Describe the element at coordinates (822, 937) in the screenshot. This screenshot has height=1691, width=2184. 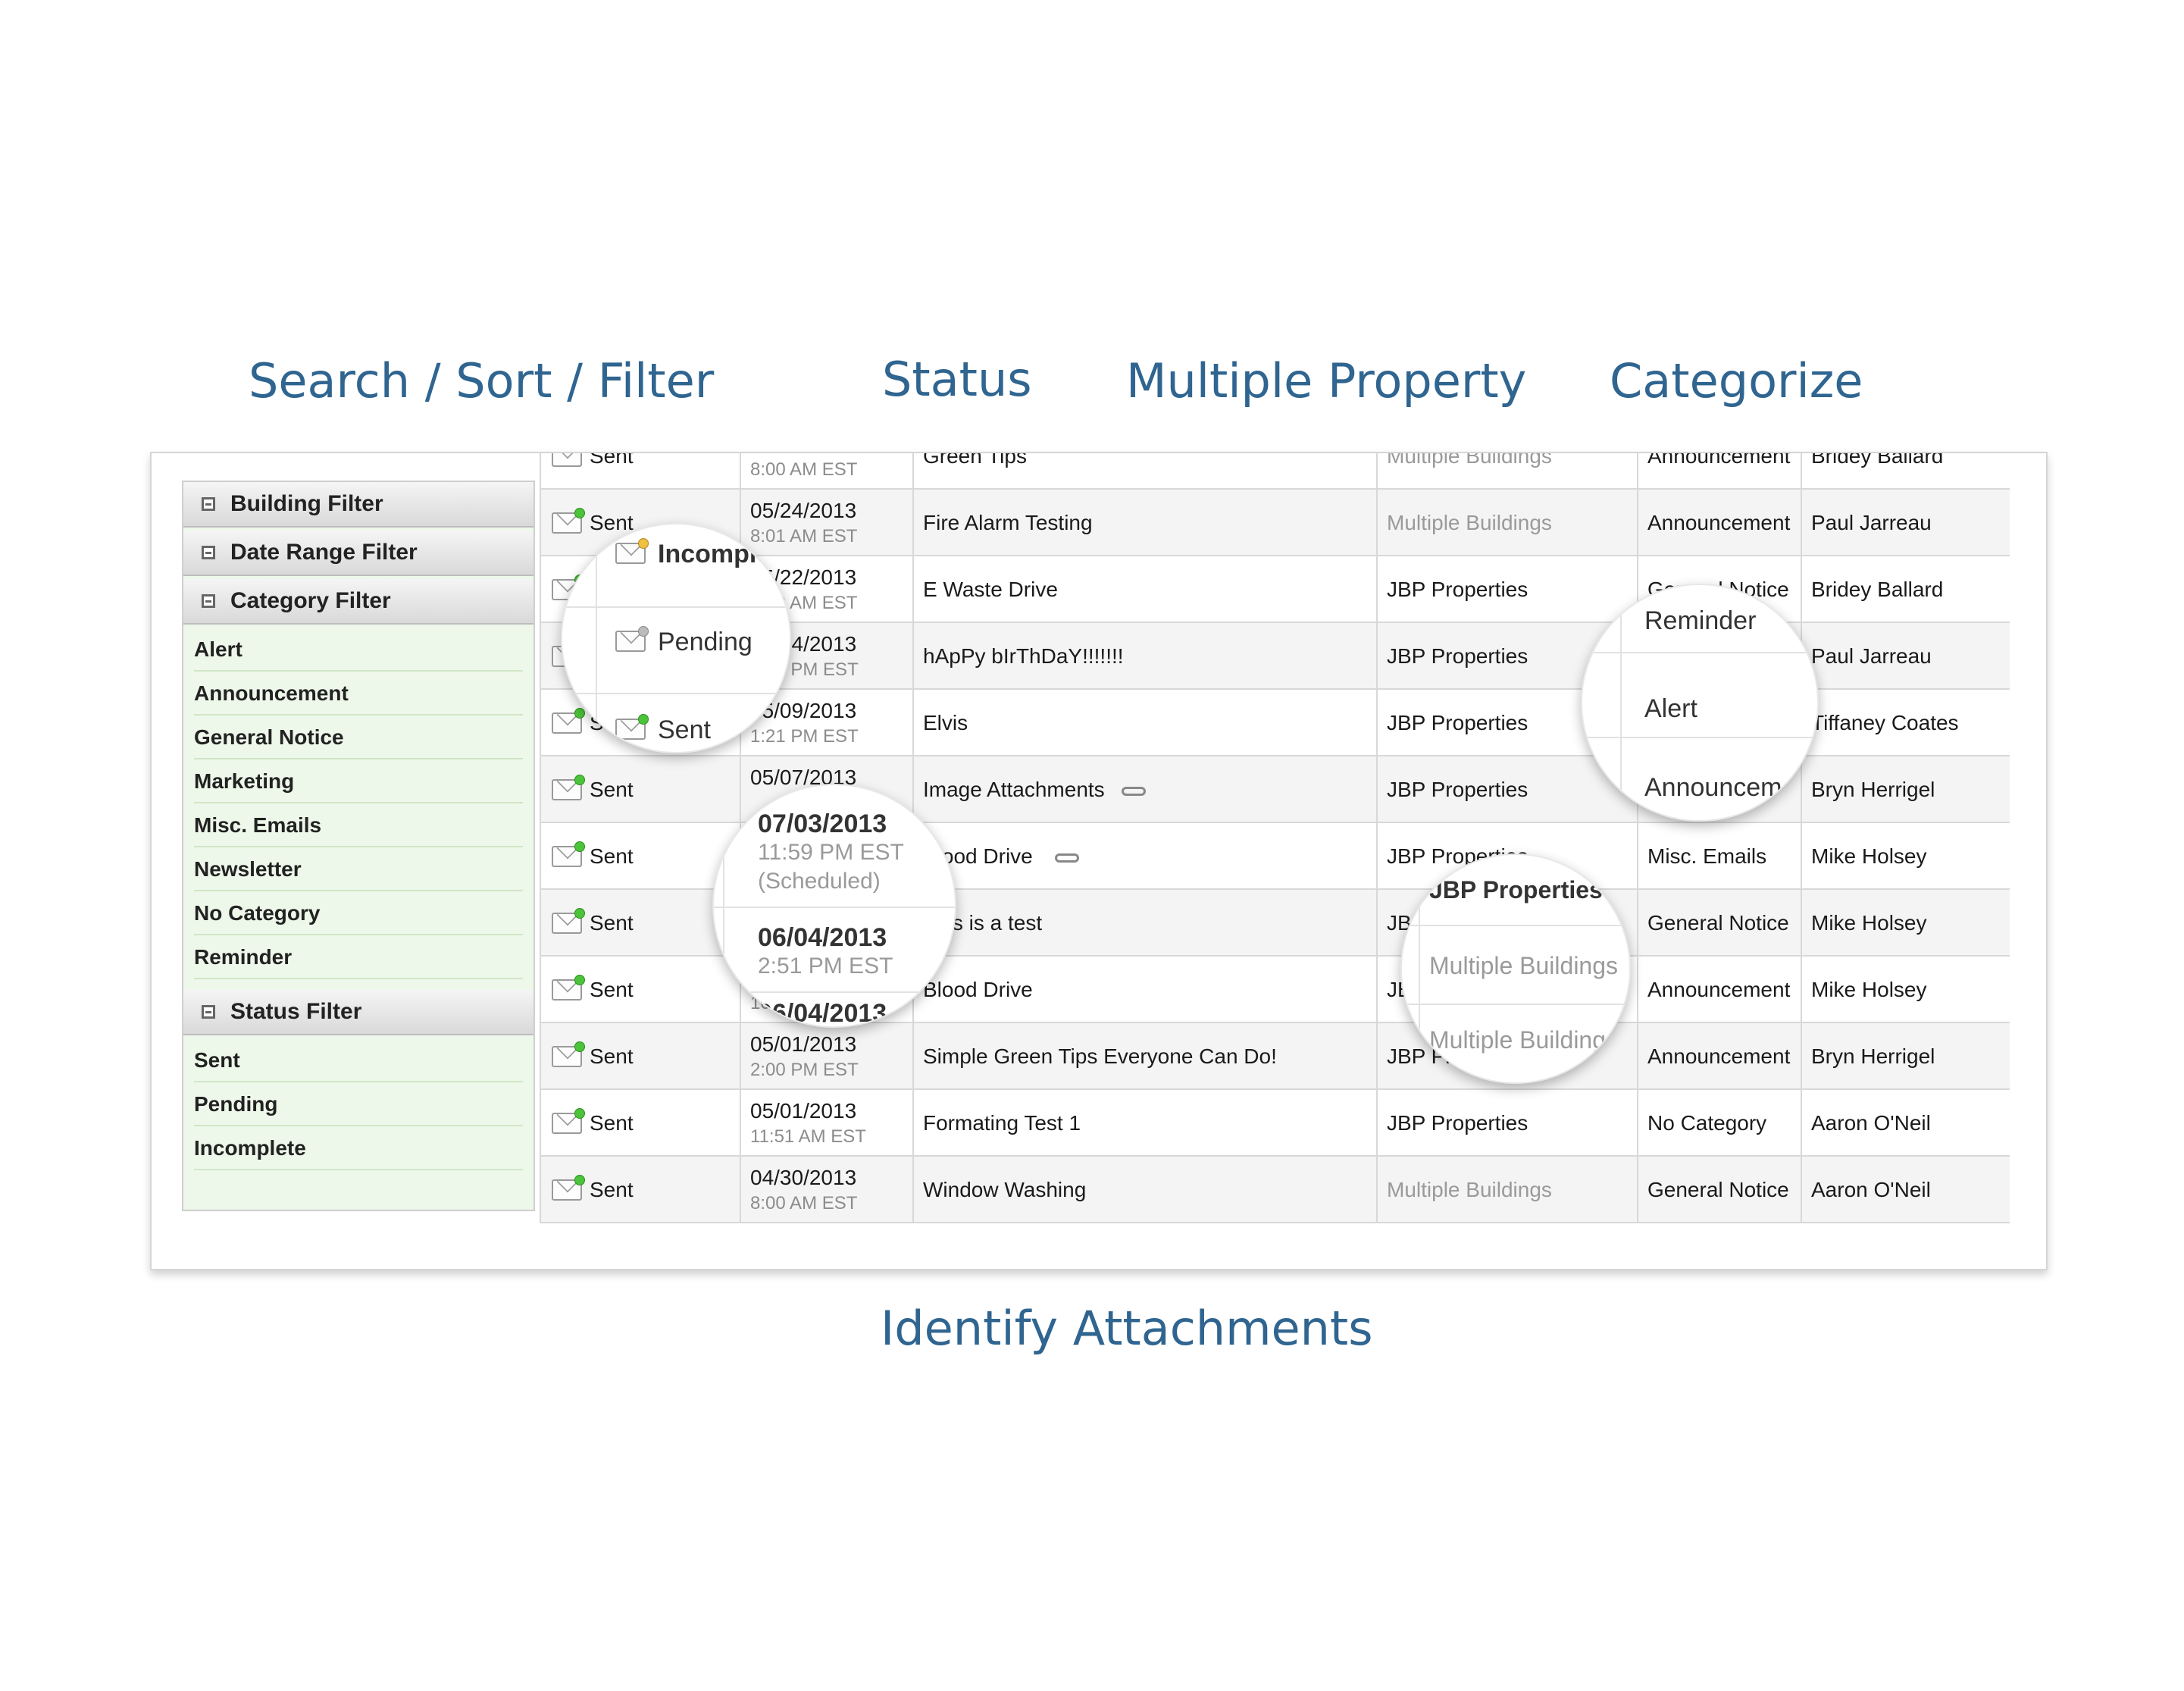
I see `sent-date: 06/04/2013` at that location.